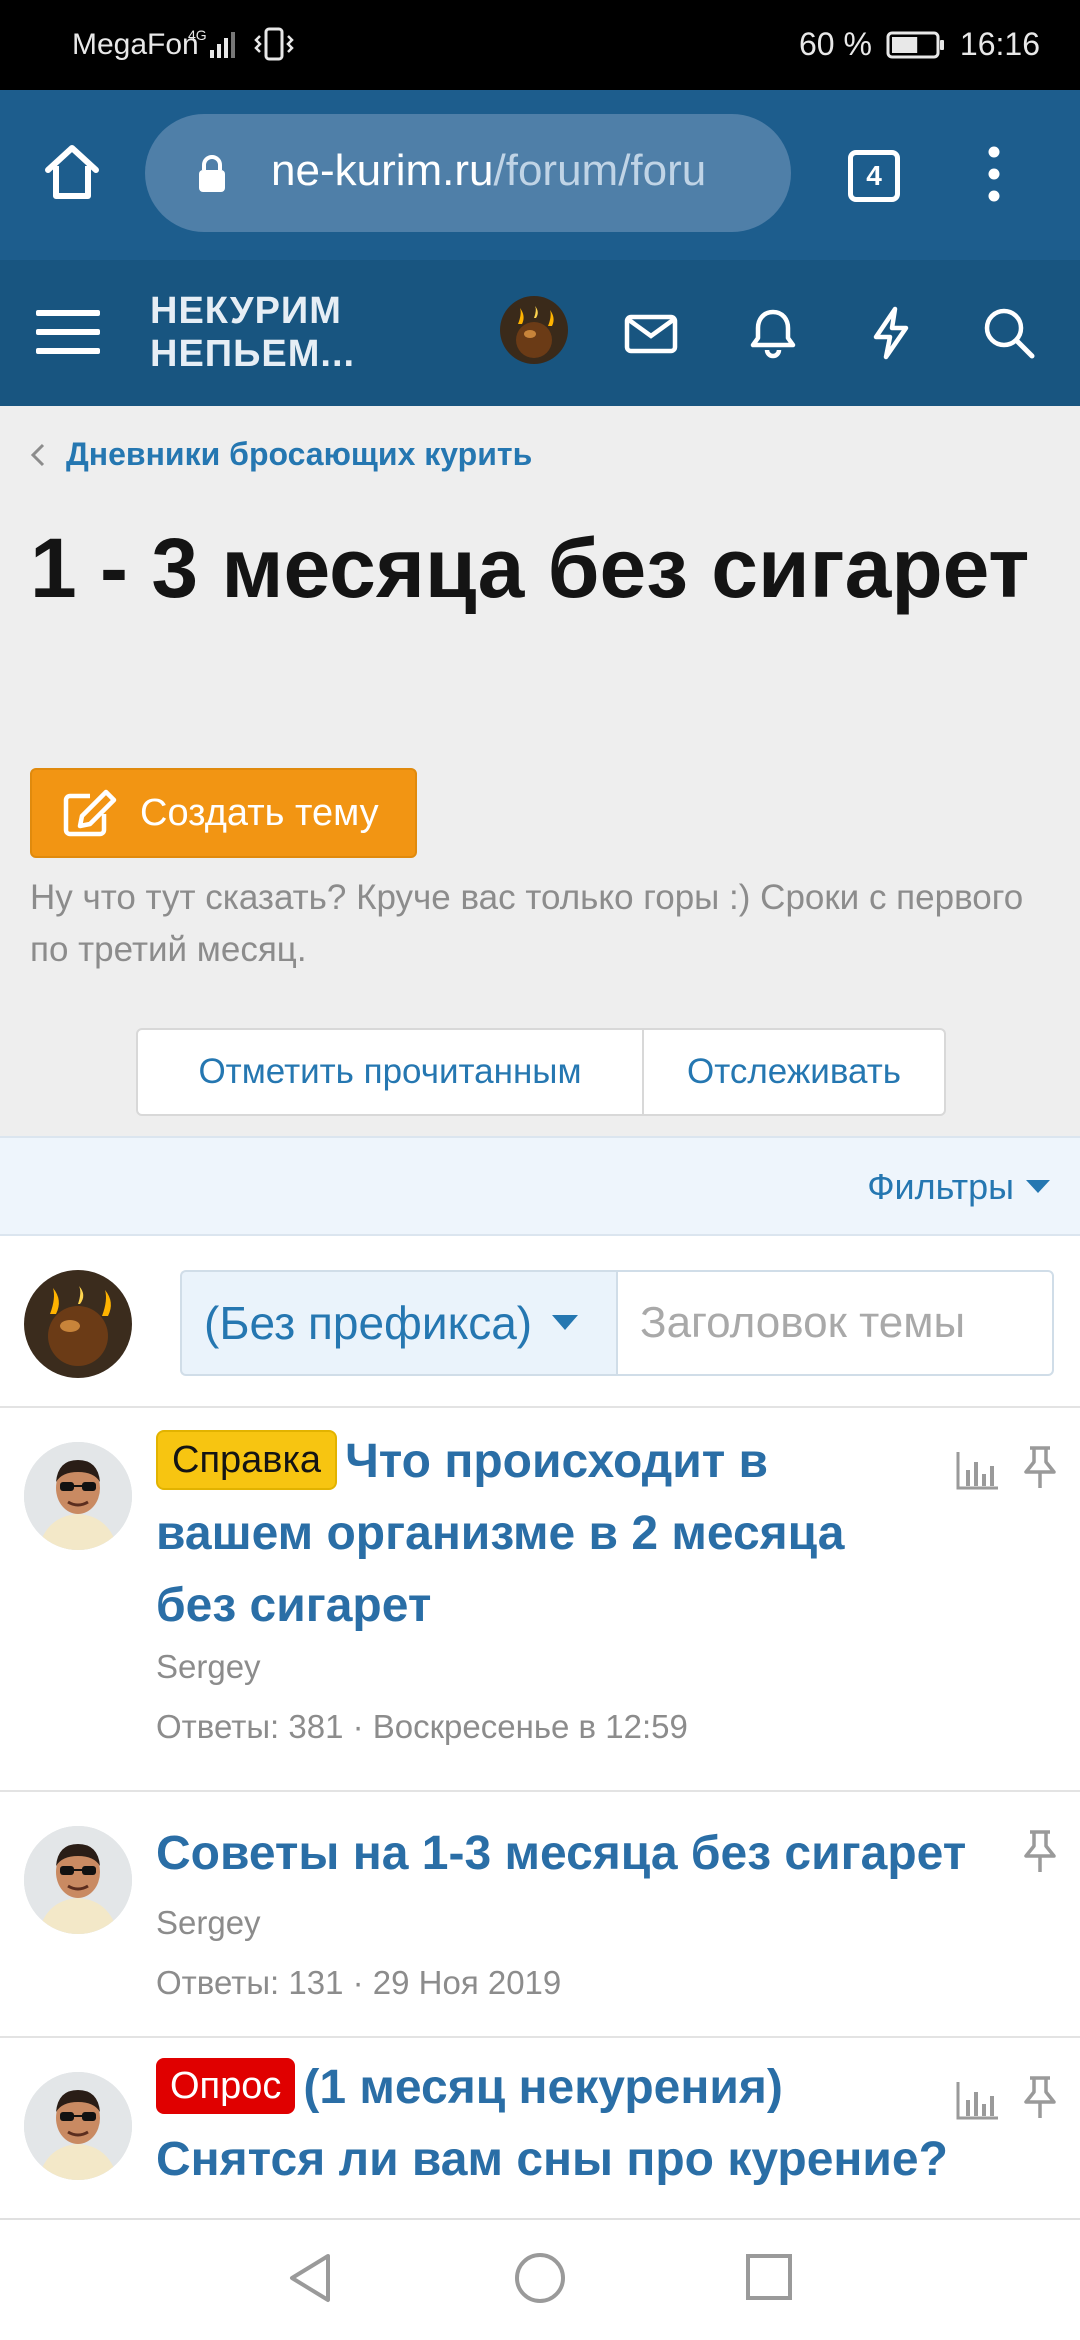  What do you see at coordinates (197, 35) in the screenshot?
I see `network-type: 4G` at bounding box center [197, 35].